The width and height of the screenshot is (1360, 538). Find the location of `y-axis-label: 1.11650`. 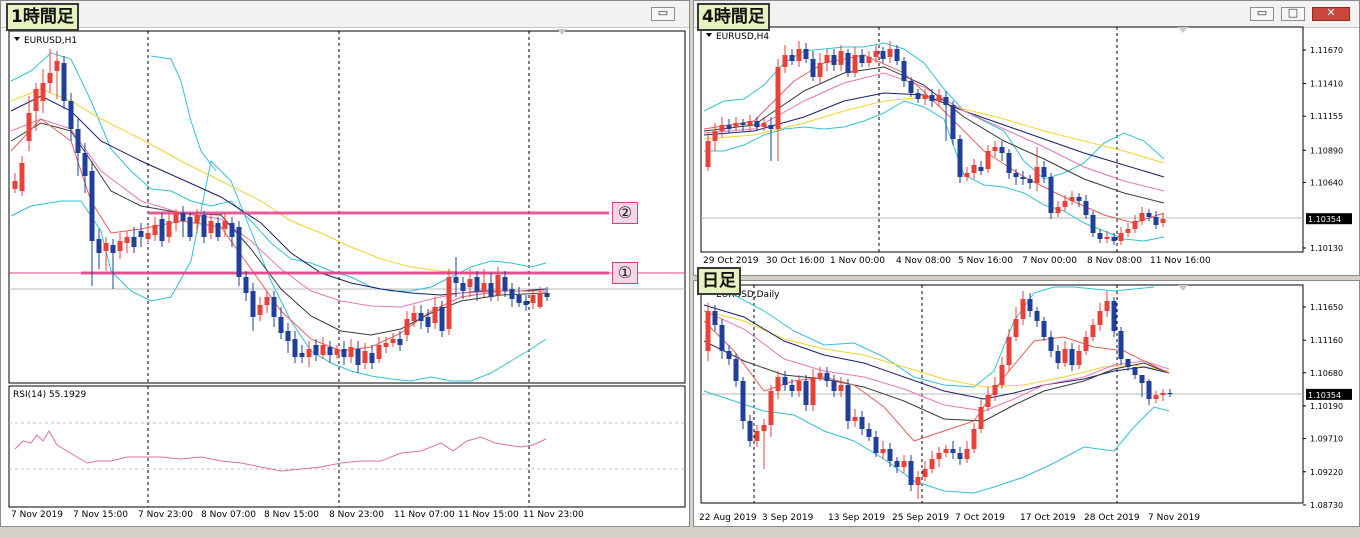

y-axis-label: 1.11650 is located at coordinates (1326, 307).